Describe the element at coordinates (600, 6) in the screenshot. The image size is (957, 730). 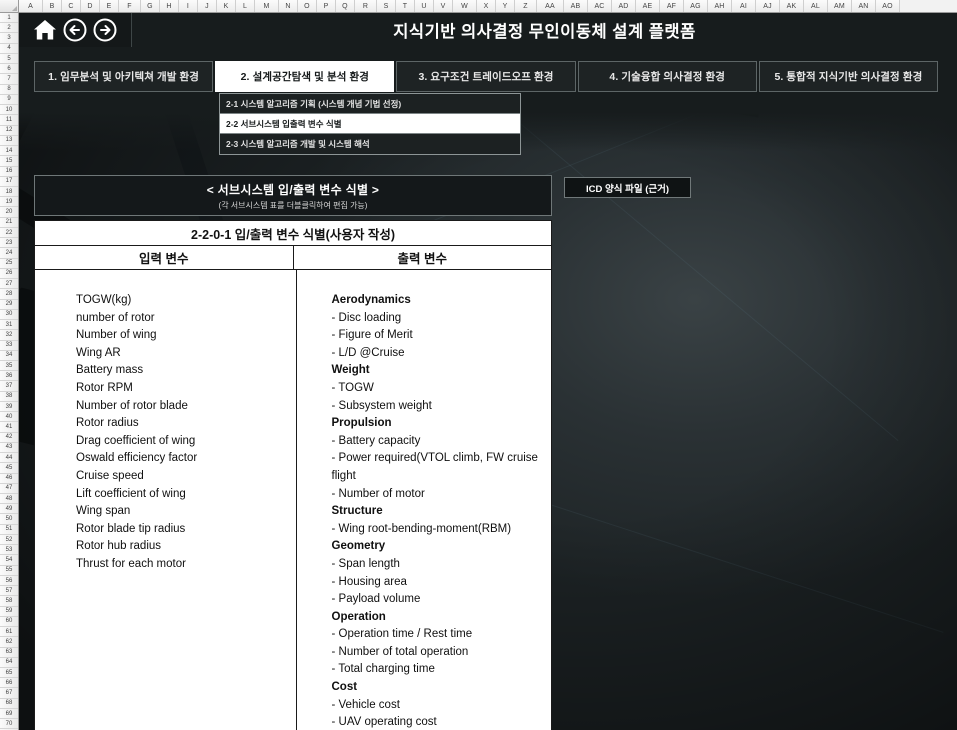
I see `column-header-ac: AC` at that location.